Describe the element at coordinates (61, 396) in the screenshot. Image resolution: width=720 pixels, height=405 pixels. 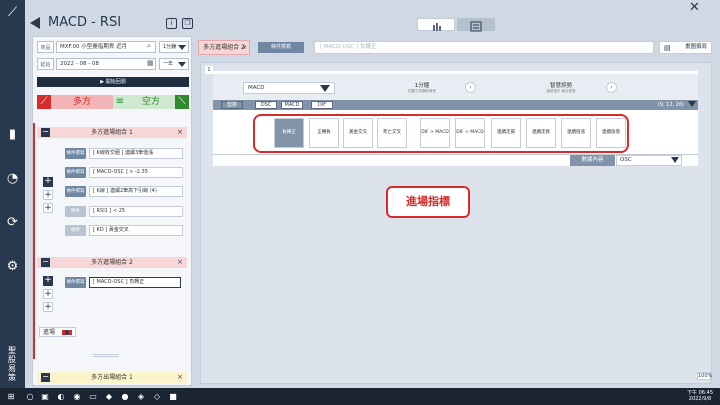
I see `edge-icon: ◐` at that location.